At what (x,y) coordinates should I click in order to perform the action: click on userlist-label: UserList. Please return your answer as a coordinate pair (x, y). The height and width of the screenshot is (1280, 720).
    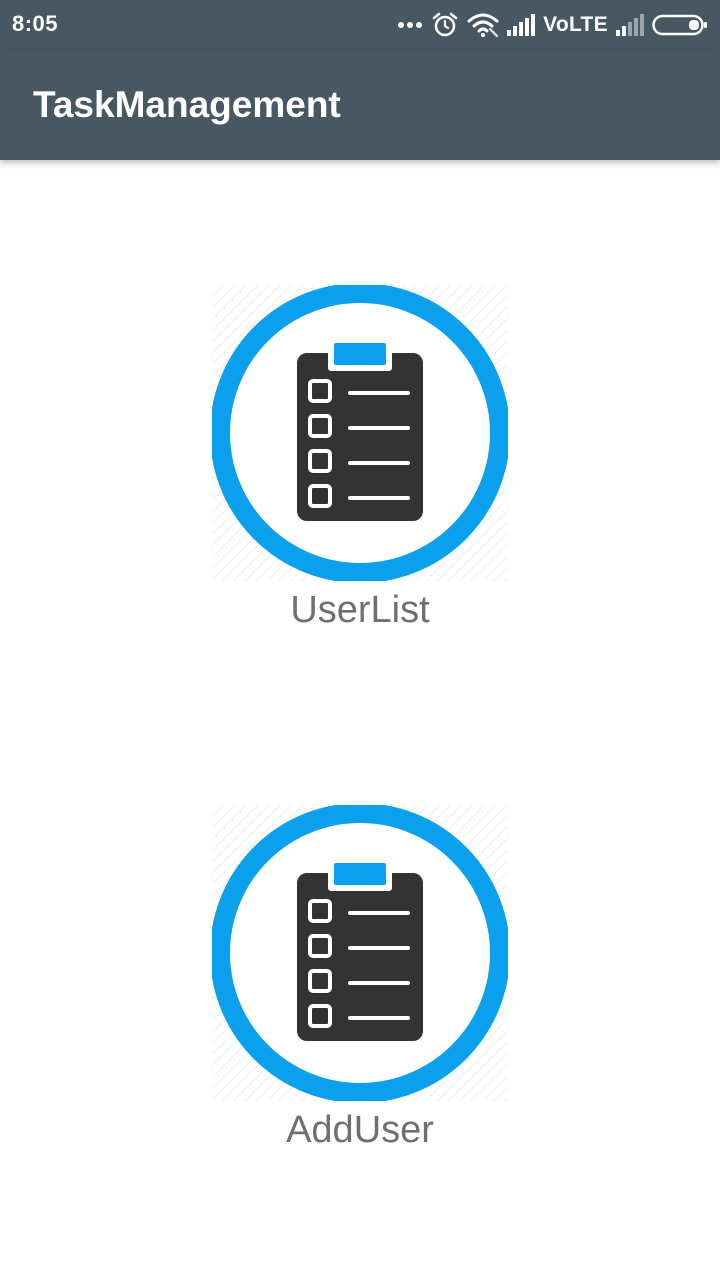
    Looking at the image, I should click on (360, 610).